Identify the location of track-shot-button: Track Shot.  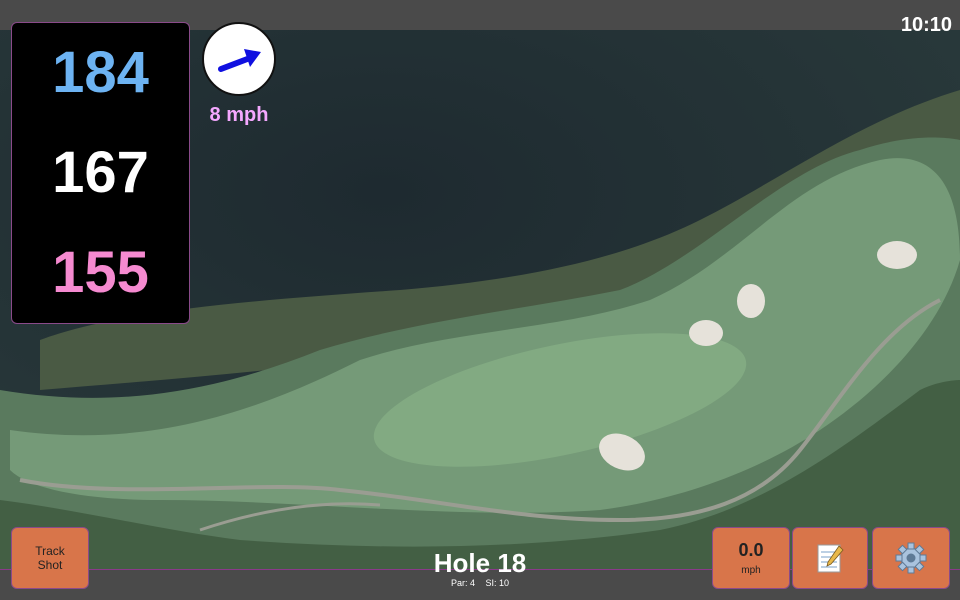
(50, 558).